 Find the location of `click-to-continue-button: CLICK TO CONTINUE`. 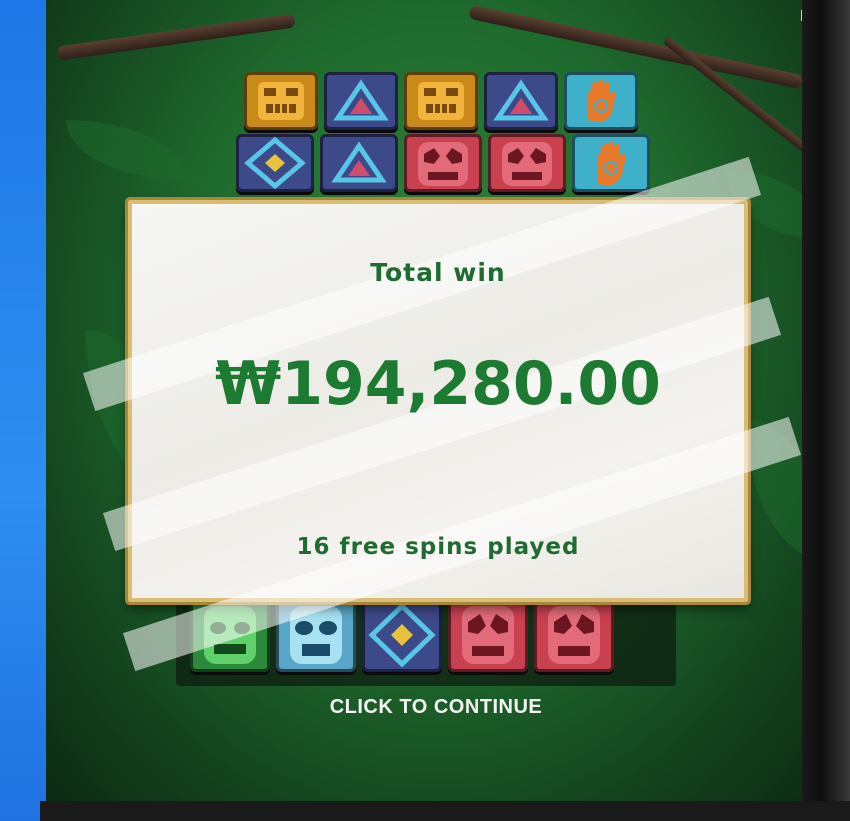

click-to-continue-button: CLICK TO CONTINUE is located at coordinates (436, 707).